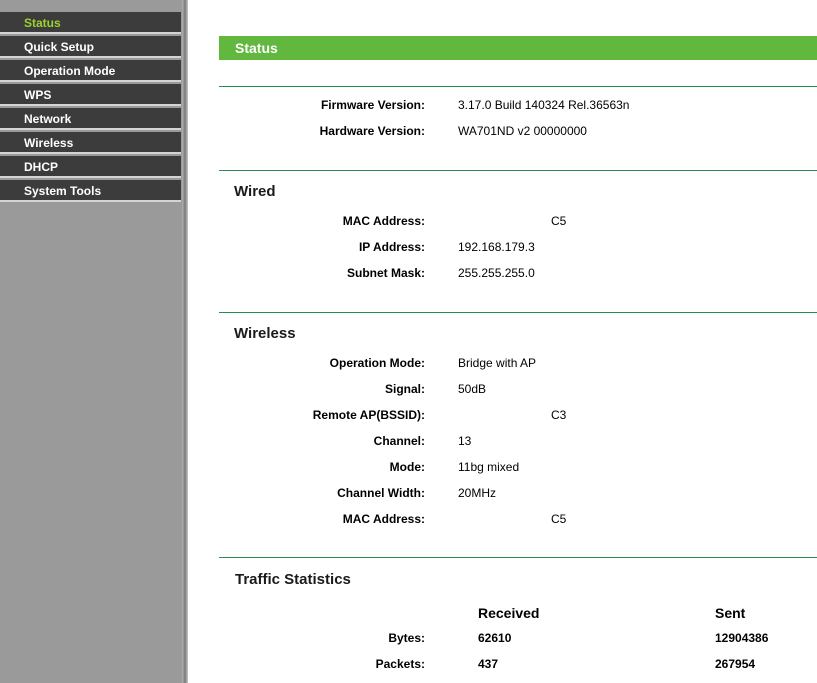 The width and height of the screenshot is (817, 683). I want to click on sent-column-header: Sent, so click(730, 613).